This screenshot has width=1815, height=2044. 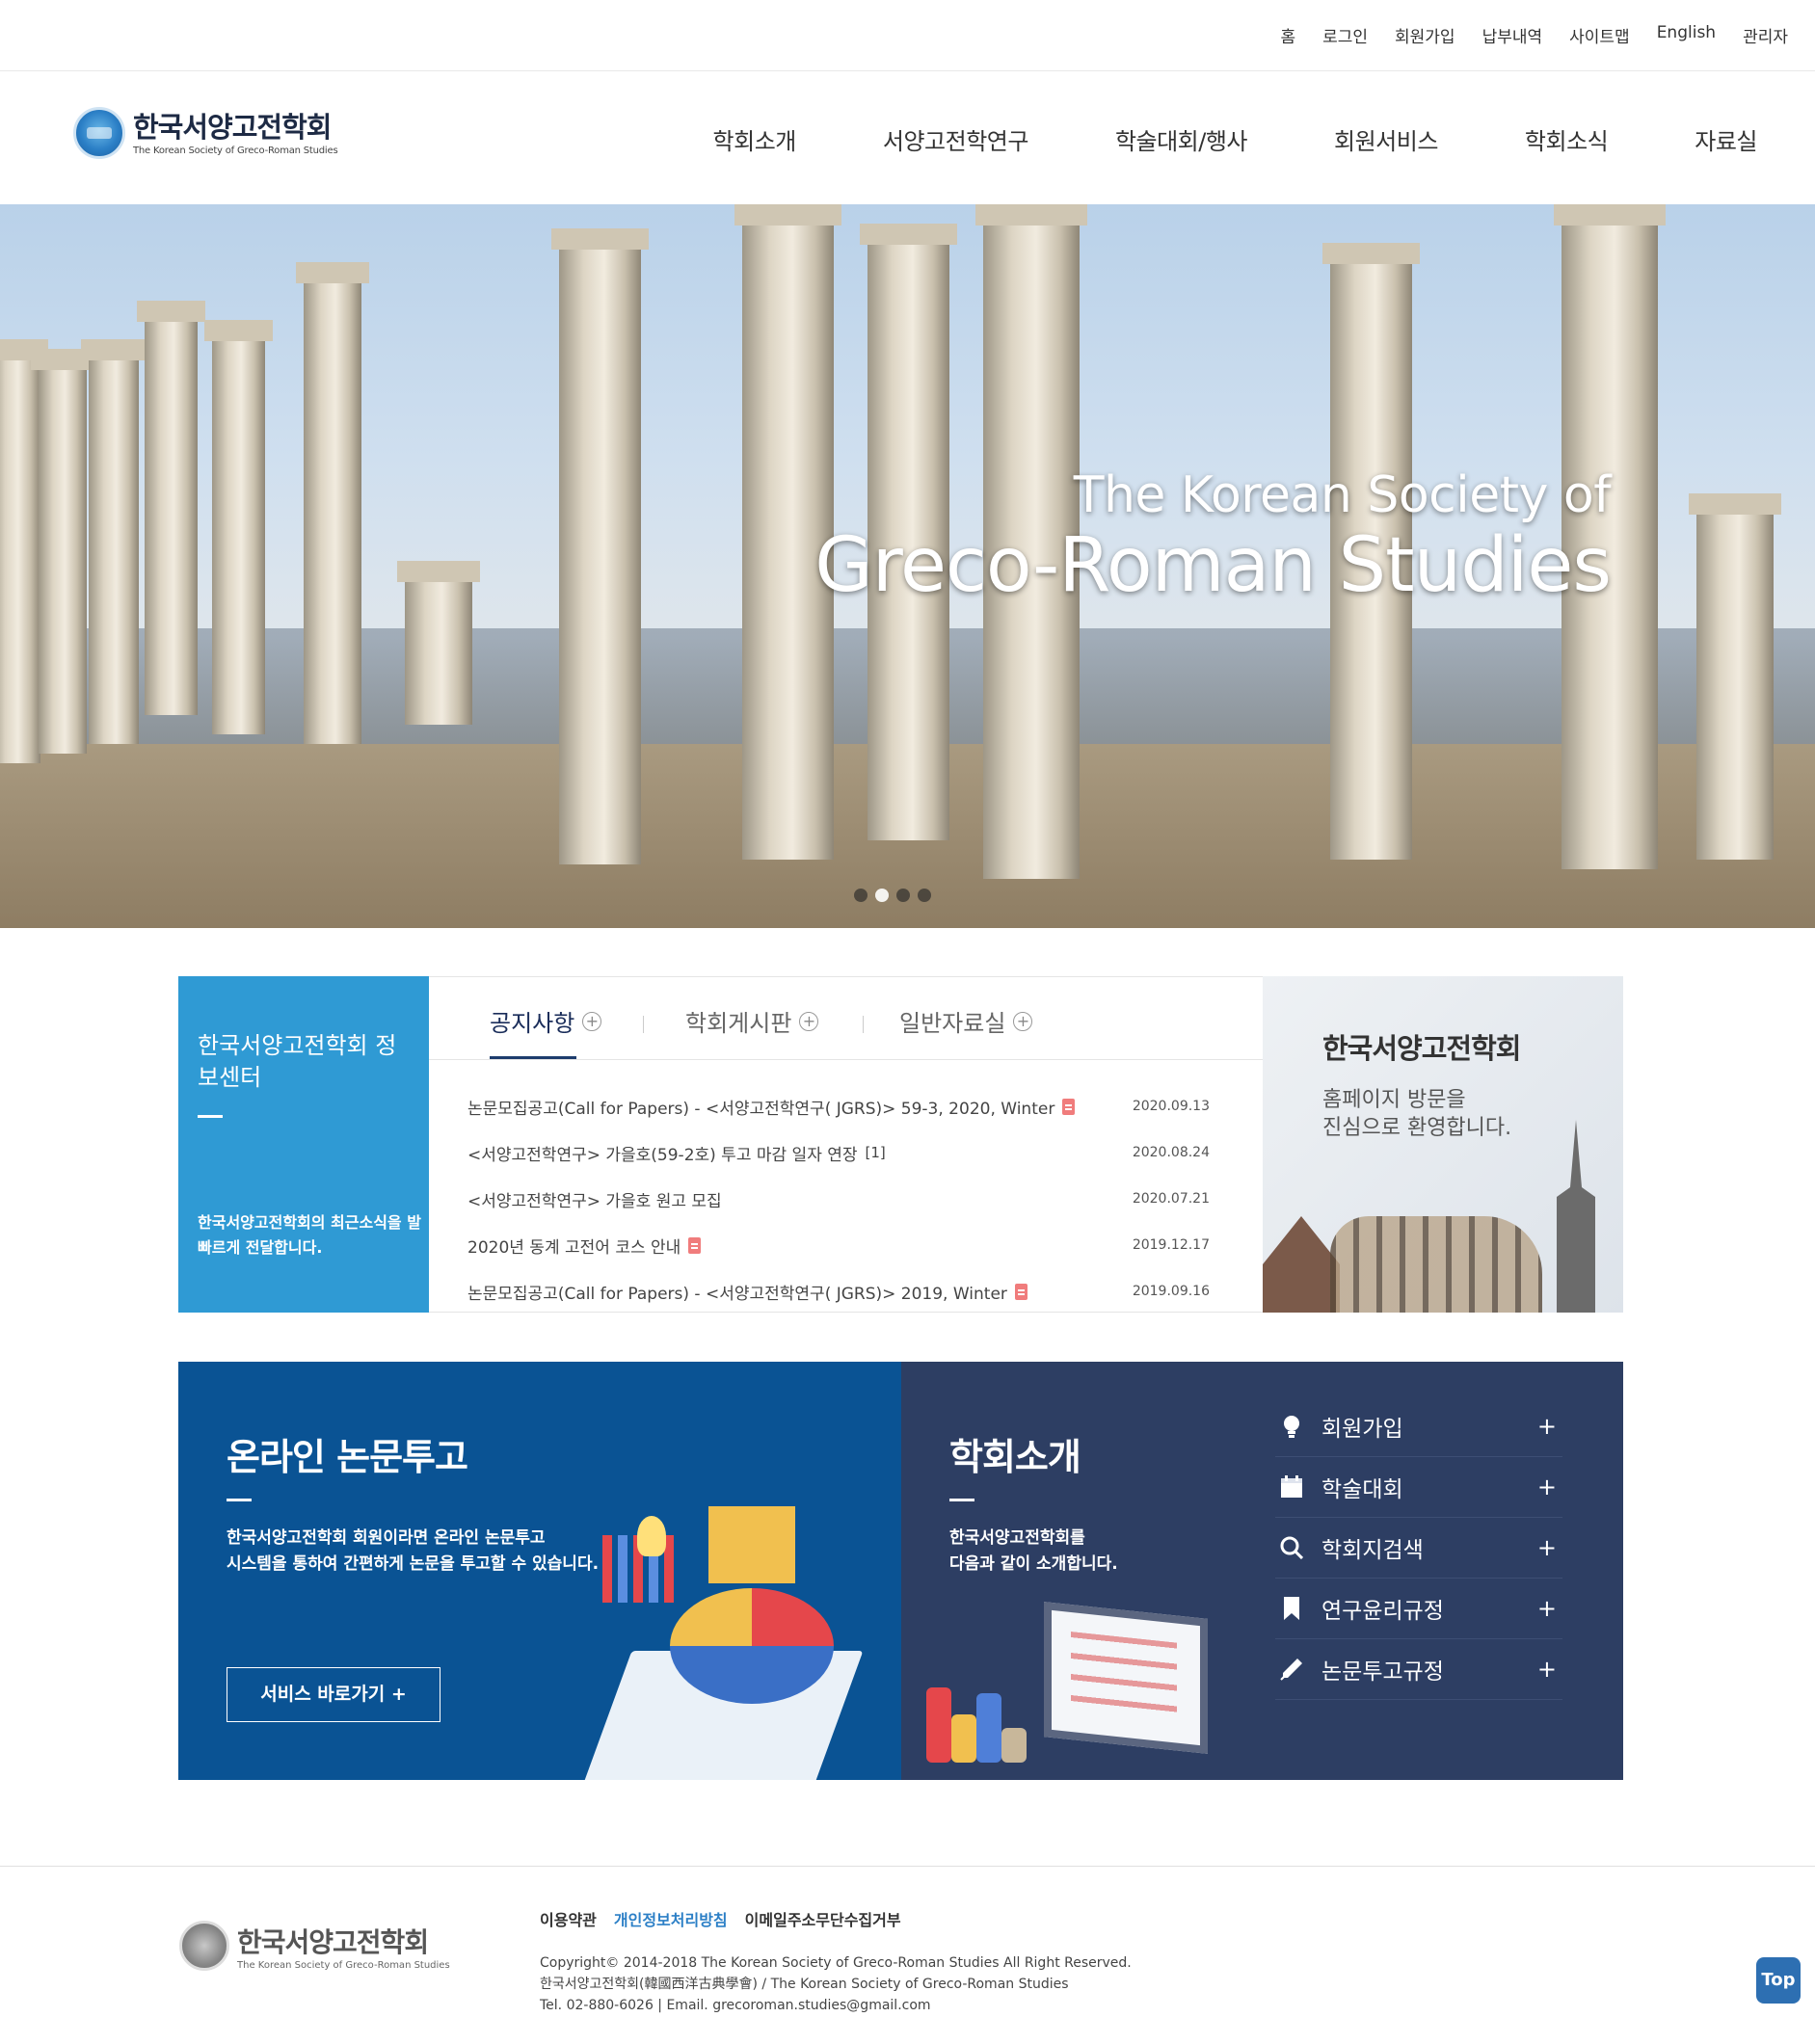 What do you see at coordinates (1342, 495) in the screenshot?
I see `hero-title-line1: The Korean Society of` at bounding box center [1342, 495].